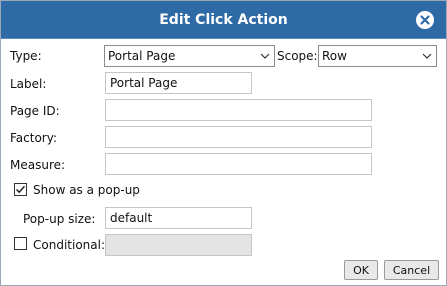 The height and width of the screenshot is (286, 447). I want to click on dialog-title: Edit Click Action, so click(223, 20).